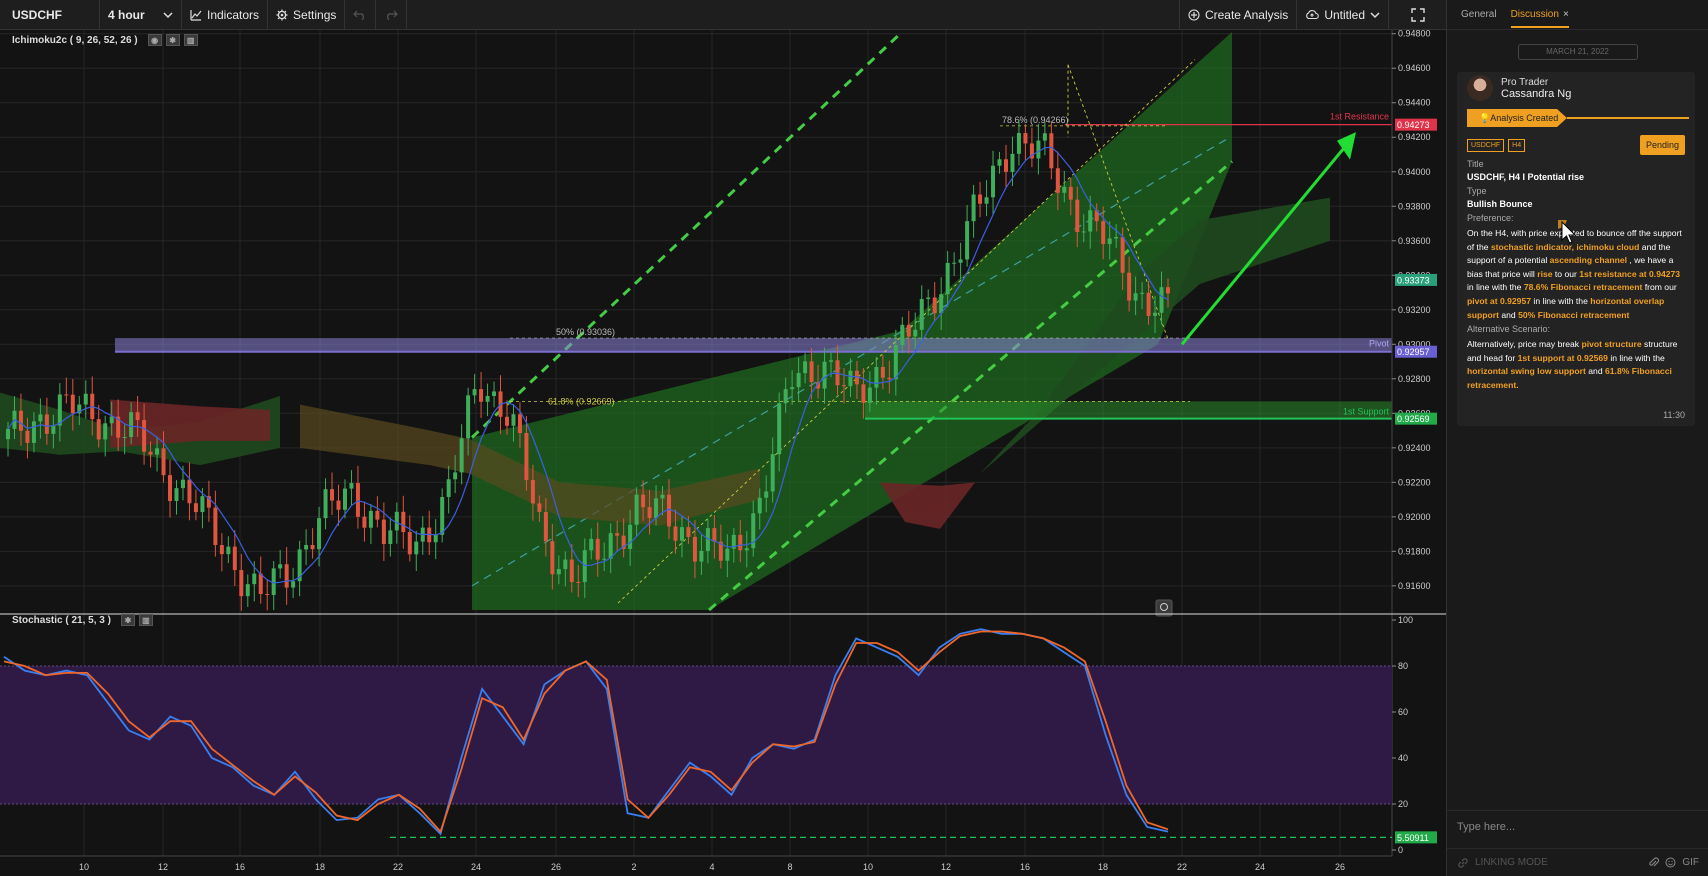 The width and height of the screenshot is (1708, 876). I want to click on gif-button: GIF, so click(1690, 862).